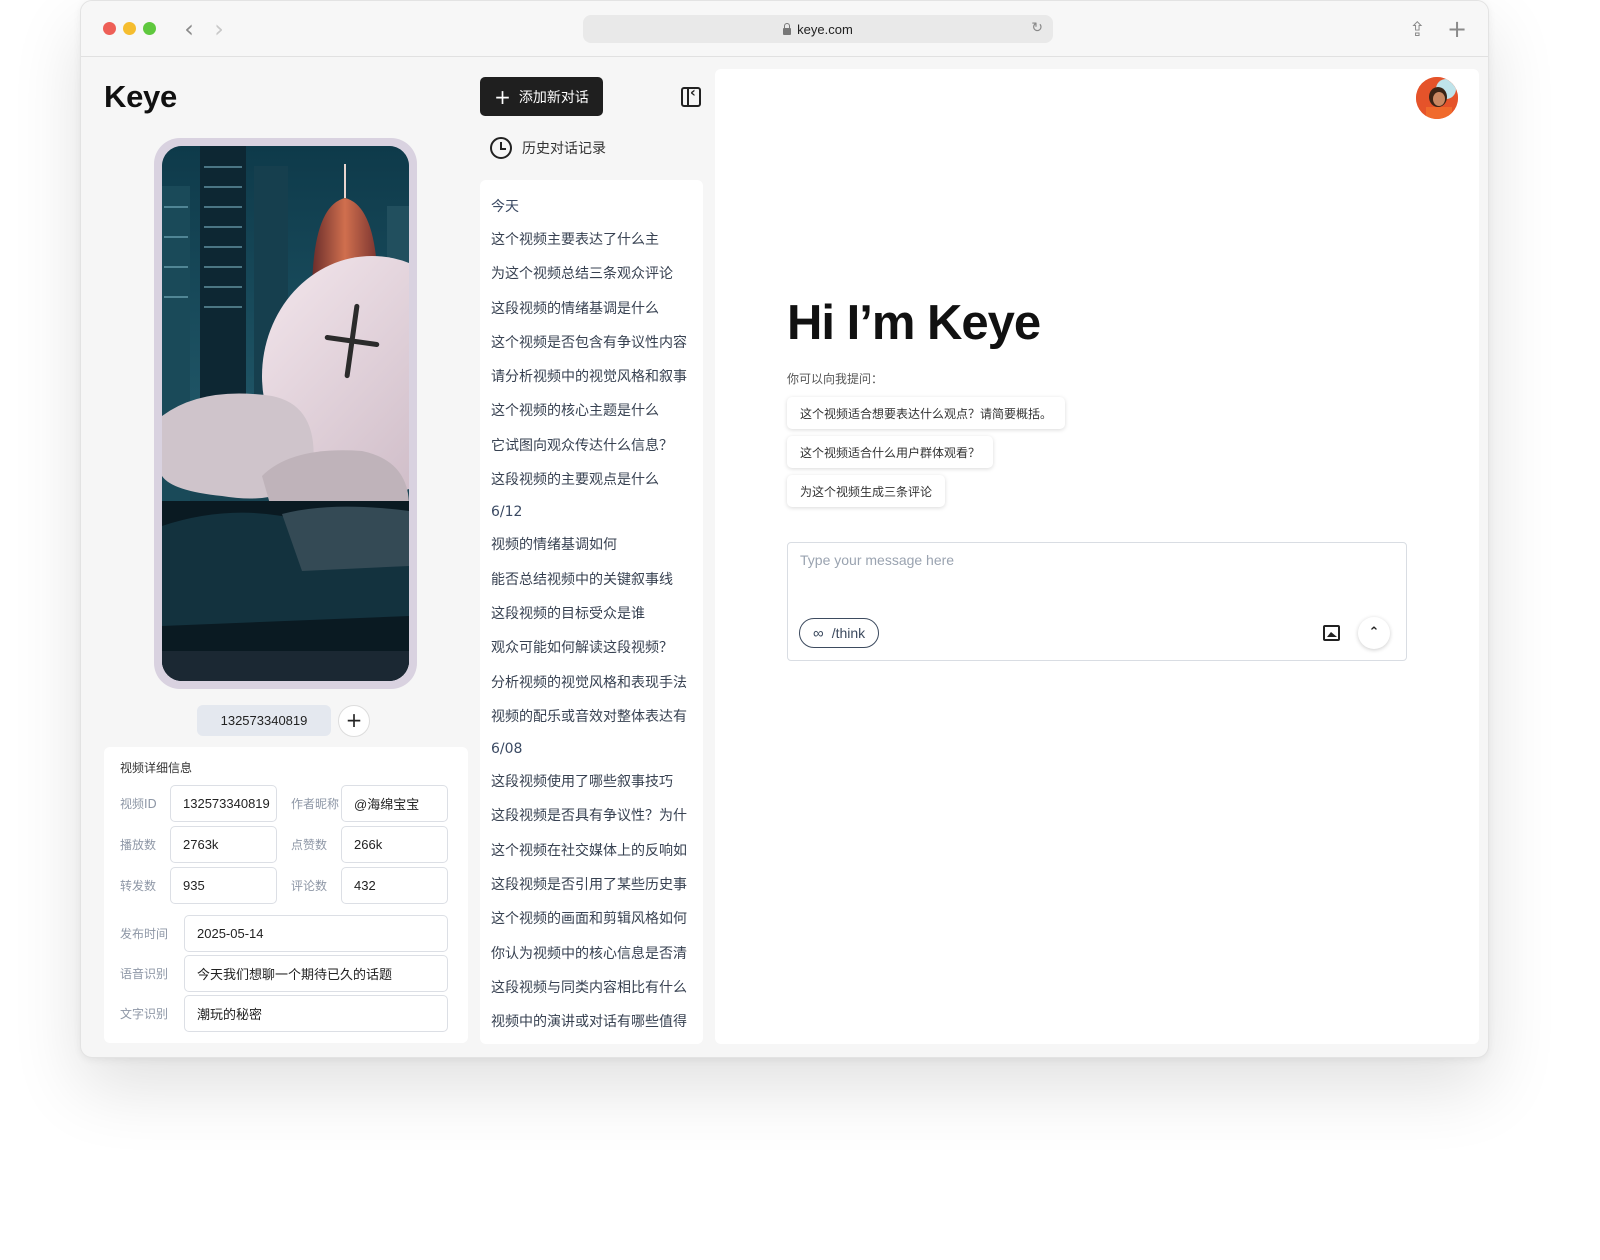 The image size is (1600, 1260). What do you see at coordinates (591, 816) in the screenshot?
I see `history-item: 这段视频是否具有争议性？为什` at bounding box center [591, 816].